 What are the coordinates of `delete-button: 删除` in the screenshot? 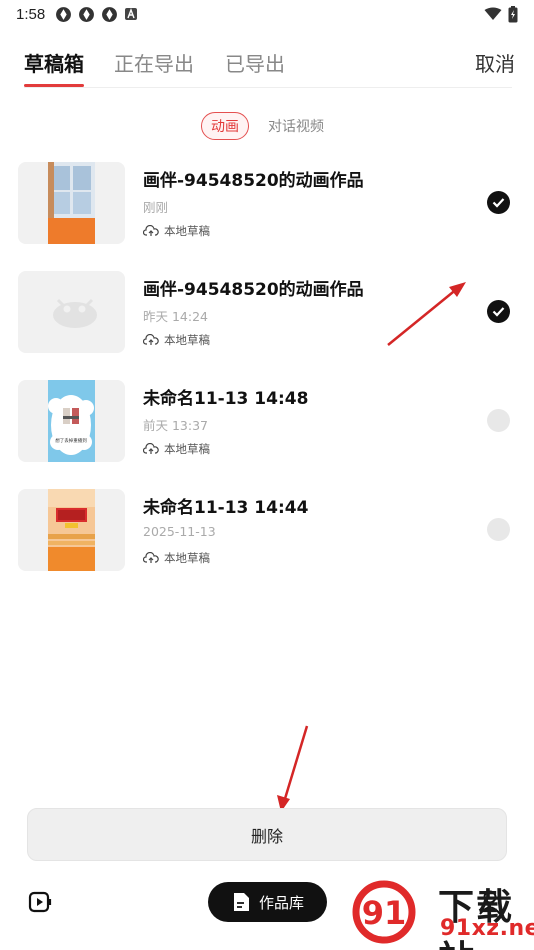 It's located at (267, 834).